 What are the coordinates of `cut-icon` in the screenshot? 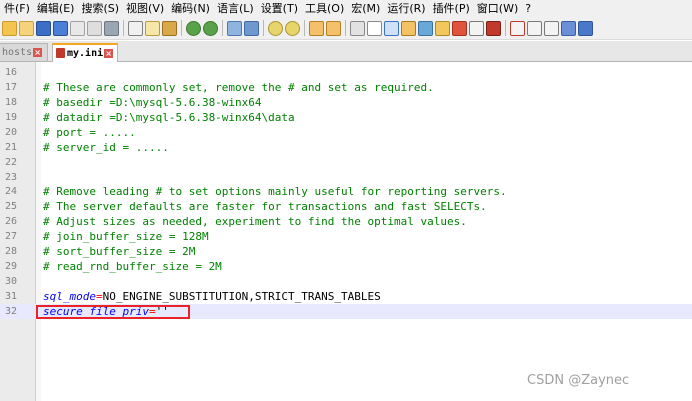 It's located at (135, 28).